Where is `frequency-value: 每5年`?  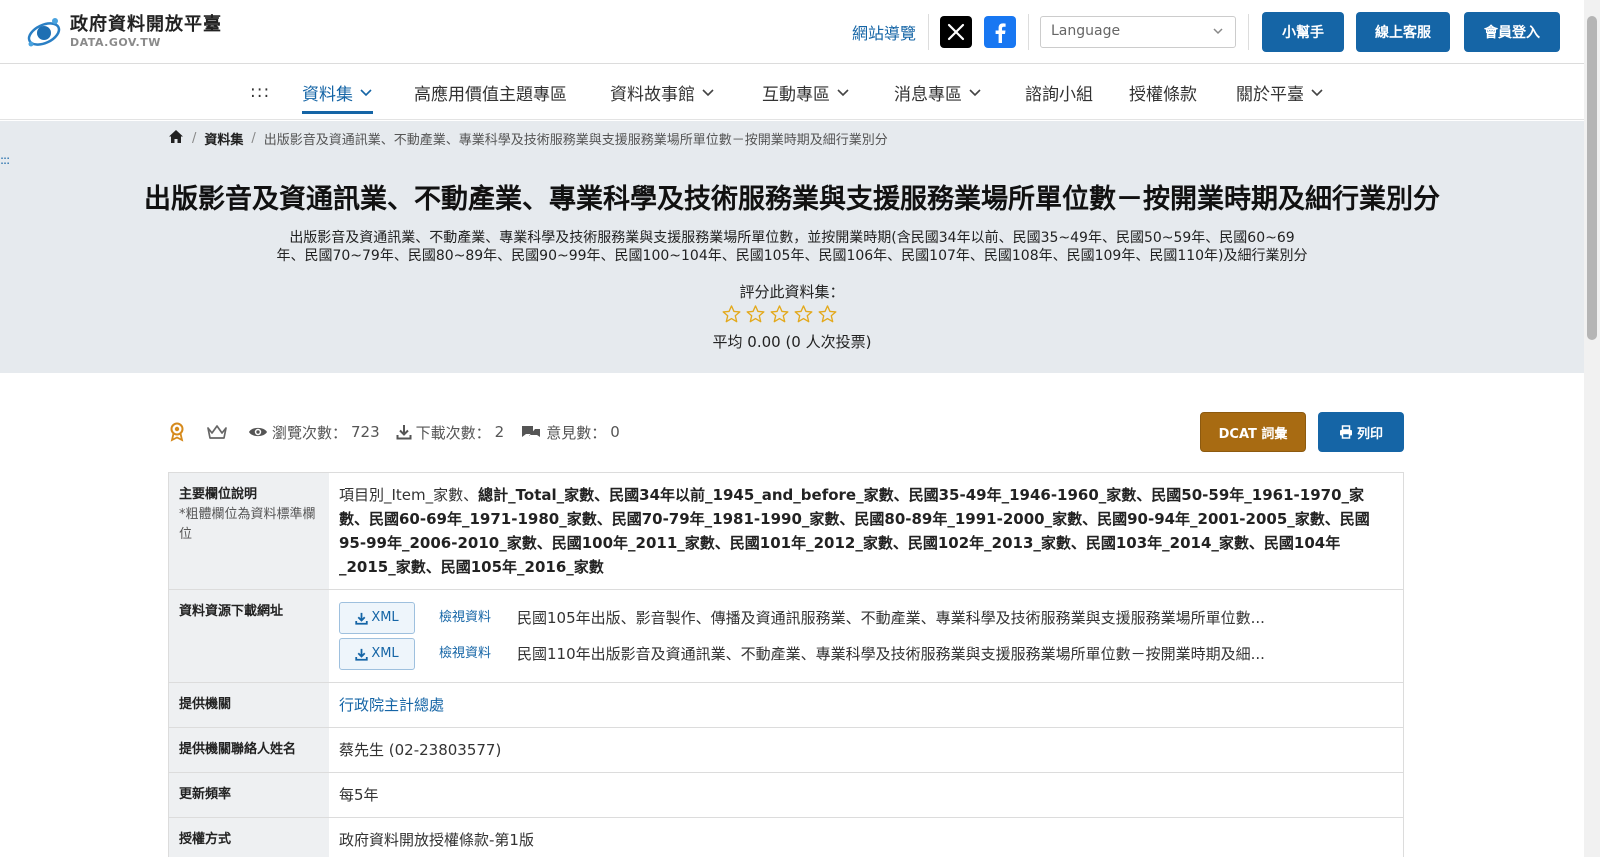 frequency-value: 每5年 is located at coordinates (359, 795).